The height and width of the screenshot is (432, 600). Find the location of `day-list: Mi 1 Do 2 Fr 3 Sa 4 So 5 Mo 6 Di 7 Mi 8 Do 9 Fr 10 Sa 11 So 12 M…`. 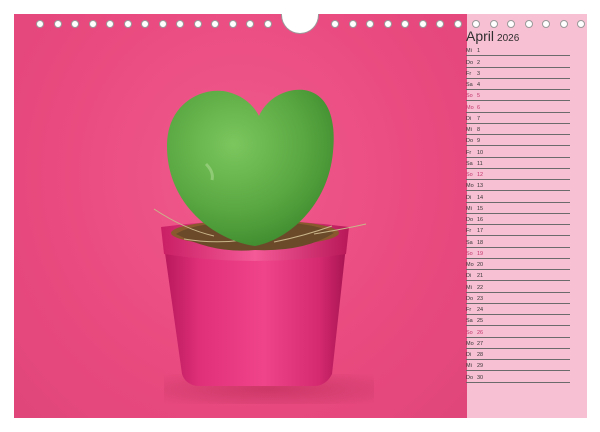

day-list: Mi 1 Do 2 Fr 3 Sa 4 So 5 Mo 6 Di 7 Mi 8 Do 9 Fr 10 Sa 11 So 12 M… is located at coordinates (518, 214).